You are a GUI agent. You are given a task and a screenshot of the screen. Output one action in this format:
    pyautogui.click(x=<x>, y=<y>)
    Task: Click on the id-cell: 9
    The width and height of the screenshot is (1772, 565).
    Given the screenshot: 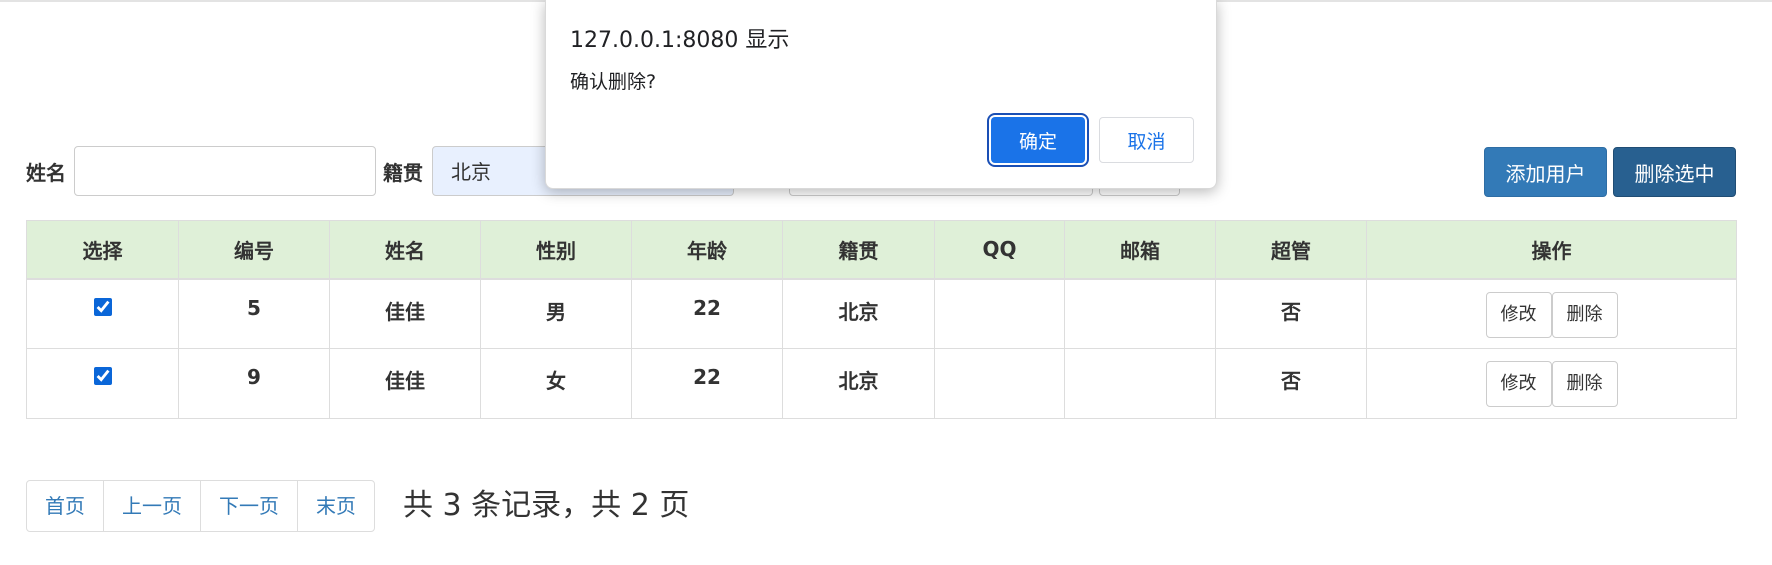 What is the action you would take?
    pyautogui.click(x=254, y=383)
    